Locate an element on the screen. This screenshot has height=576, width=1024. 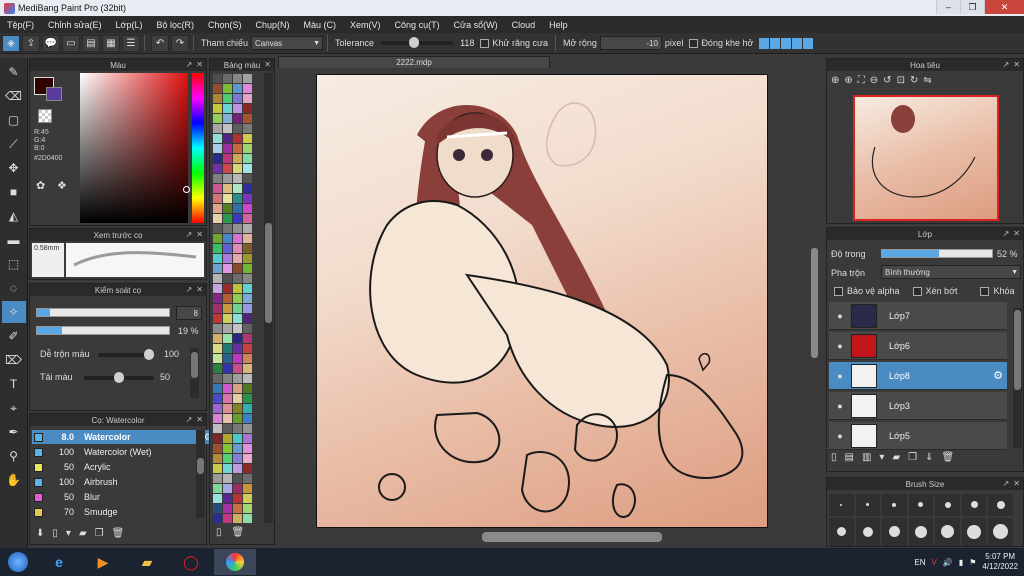
divide-icon: ⌖ is located at coordinates (14, 408).